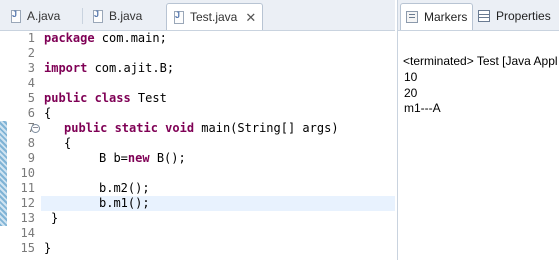 This screenshot has width=559, height=260. What do you see at coordinates (523, 16) in the screenshot?
I see `tab-label: Properties` at bounding box center [523, 16].